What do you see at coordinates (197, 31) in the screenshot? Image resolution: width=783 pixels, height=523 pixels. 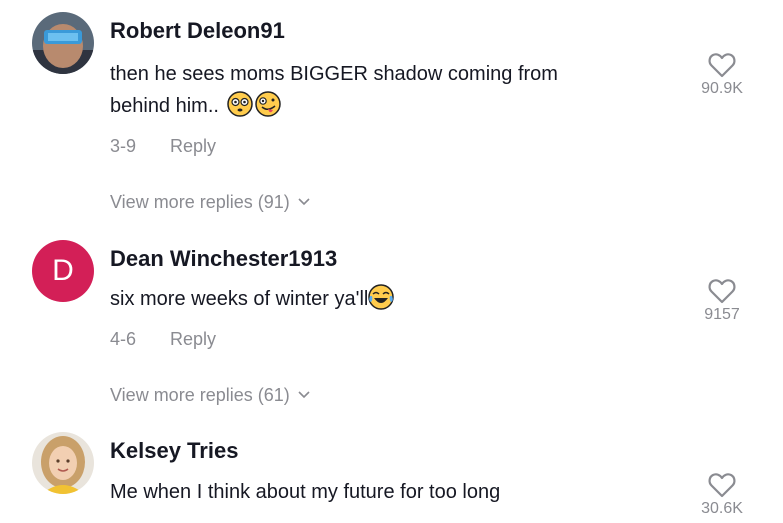 I see `comment-username: Robert Deleon91` at bounding box center [197, 31].